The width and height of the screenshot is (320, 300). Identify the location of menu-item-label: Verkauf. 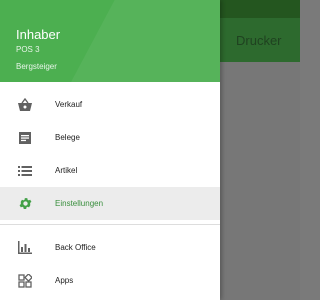
(69, 104).